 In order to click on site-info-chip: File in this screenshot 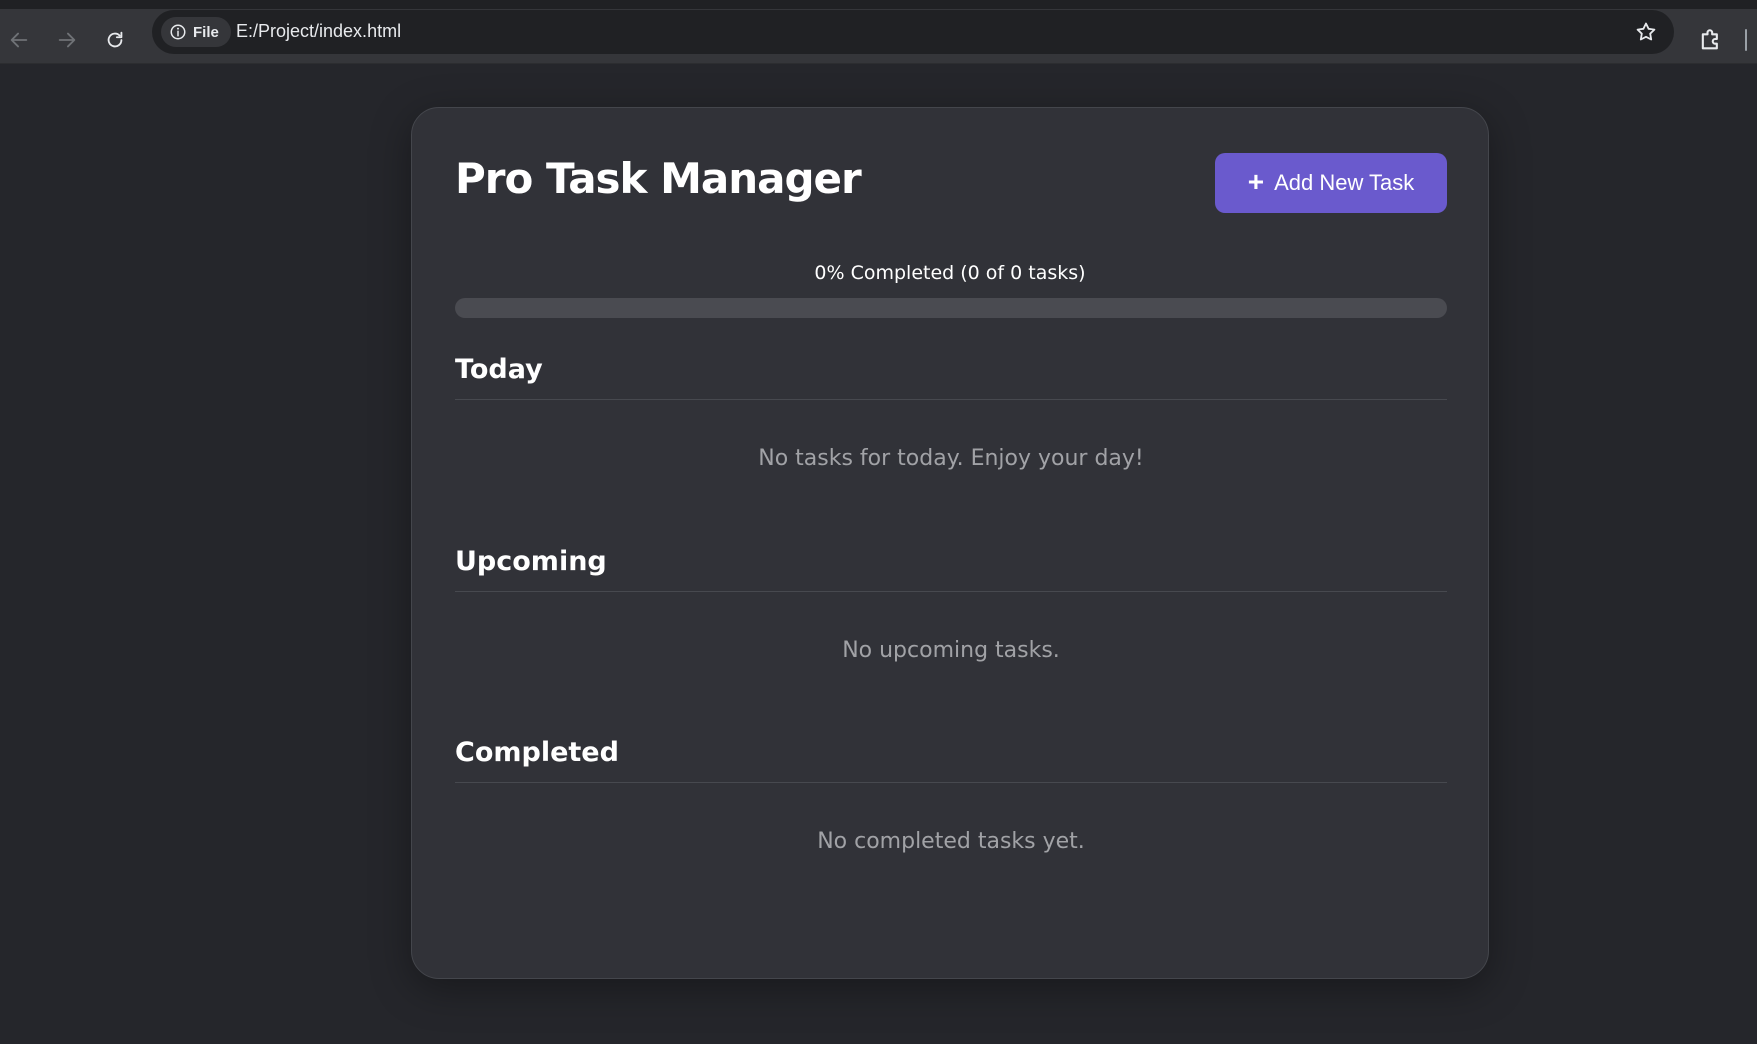, I will do `click(196, 32)`.